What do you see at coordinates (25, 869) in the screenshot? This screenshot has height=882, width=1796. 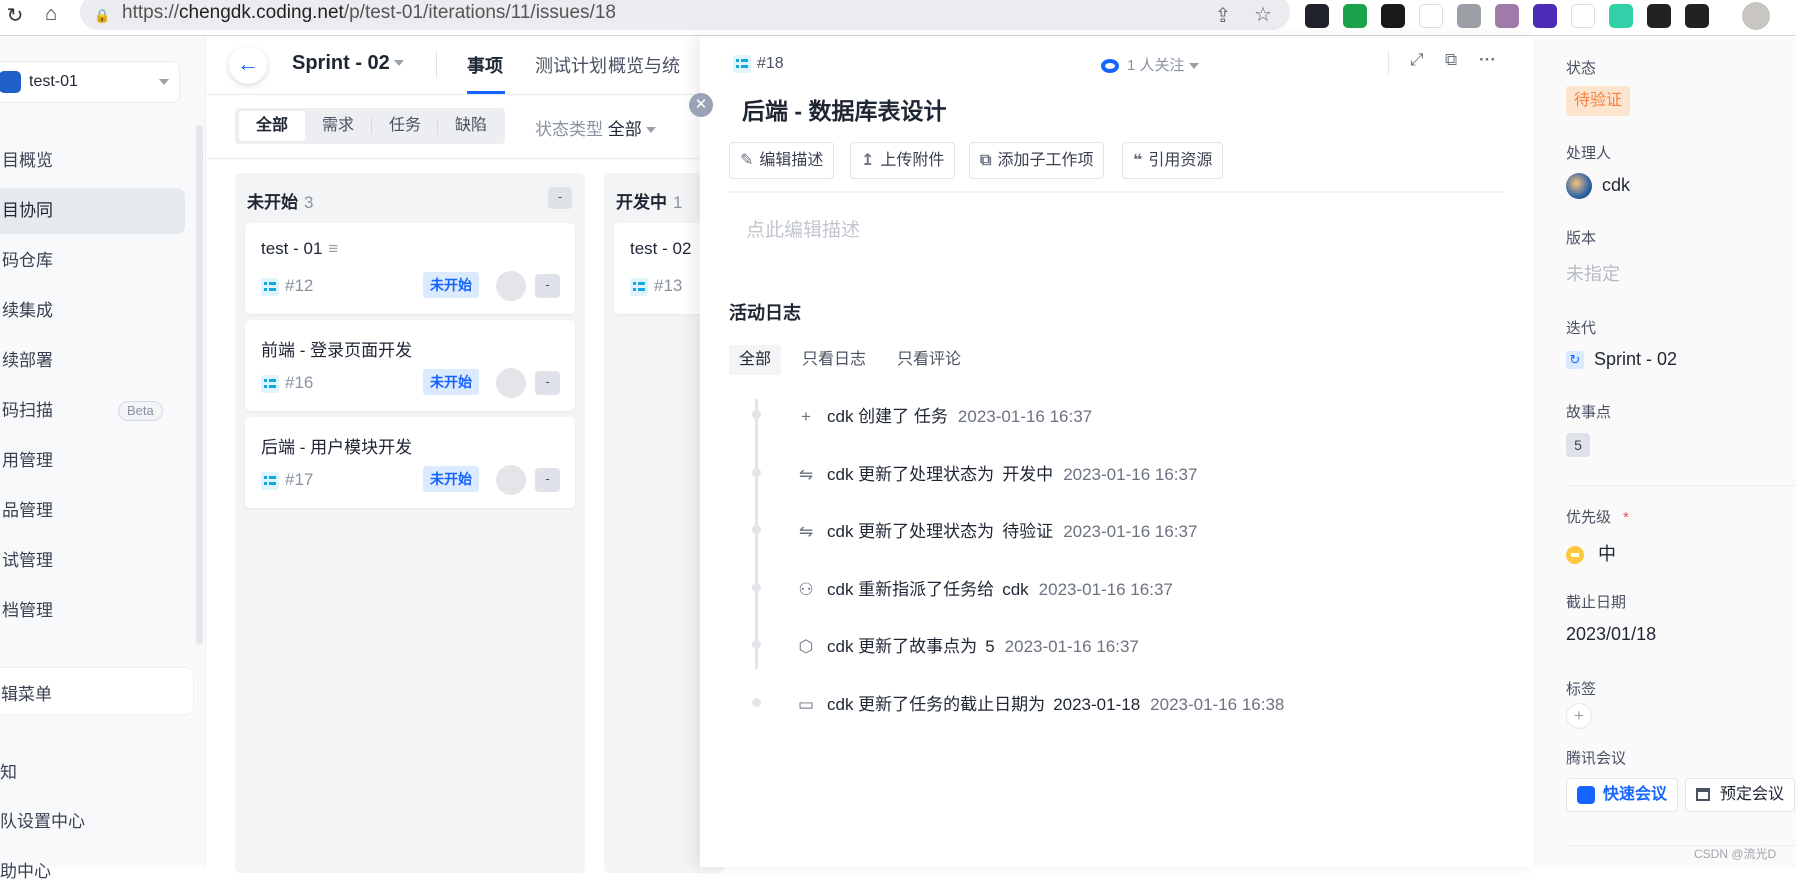 I see `sidebar-item-help: 助中心` at bounding box center [25, 869].